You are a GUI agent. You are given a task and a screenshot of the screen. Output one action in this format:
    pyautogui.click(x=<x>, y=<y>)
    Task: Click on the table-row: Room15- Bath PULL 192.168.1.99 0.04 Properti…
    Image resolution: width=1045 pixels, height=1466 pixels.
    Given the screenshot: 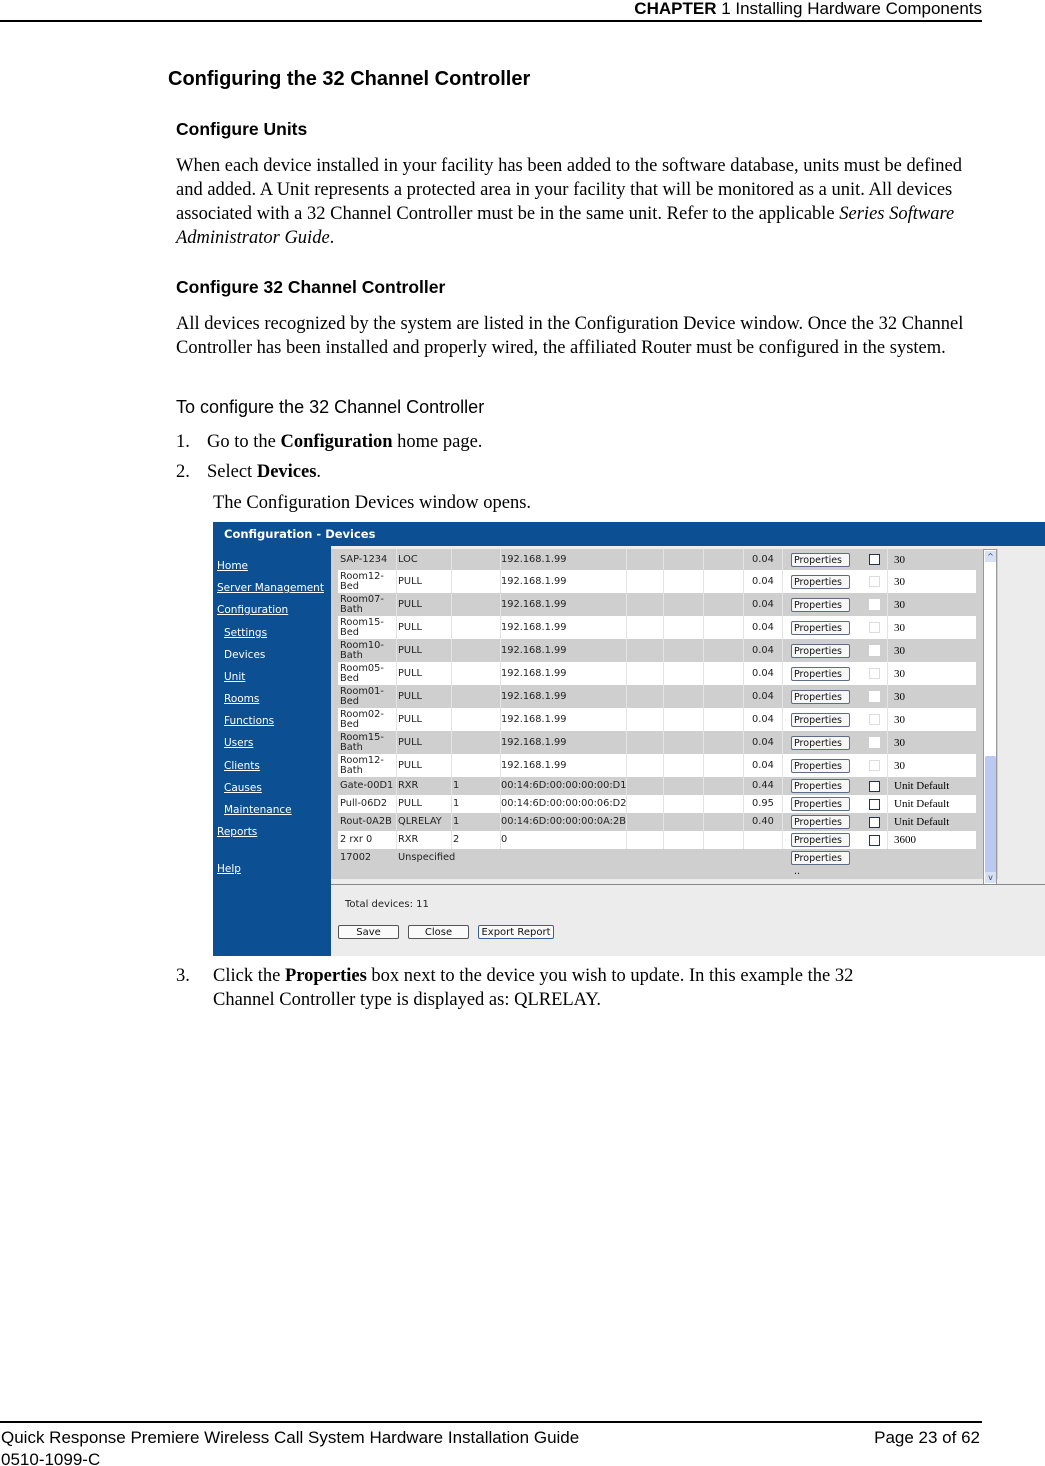 What is the action you would take?
    pyautogui.click(x=657, y=746)
    